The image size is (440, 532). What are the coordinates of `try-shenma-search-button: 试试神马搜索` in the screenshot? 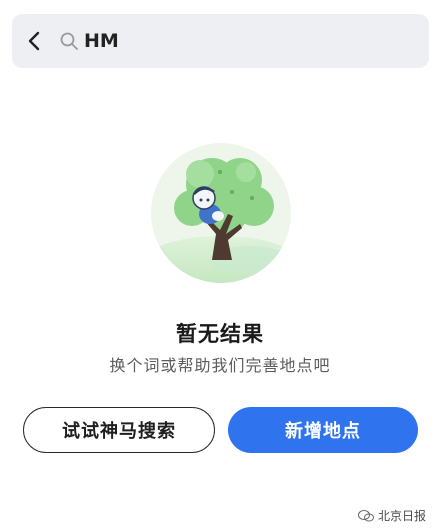 It's located at (119, 430).